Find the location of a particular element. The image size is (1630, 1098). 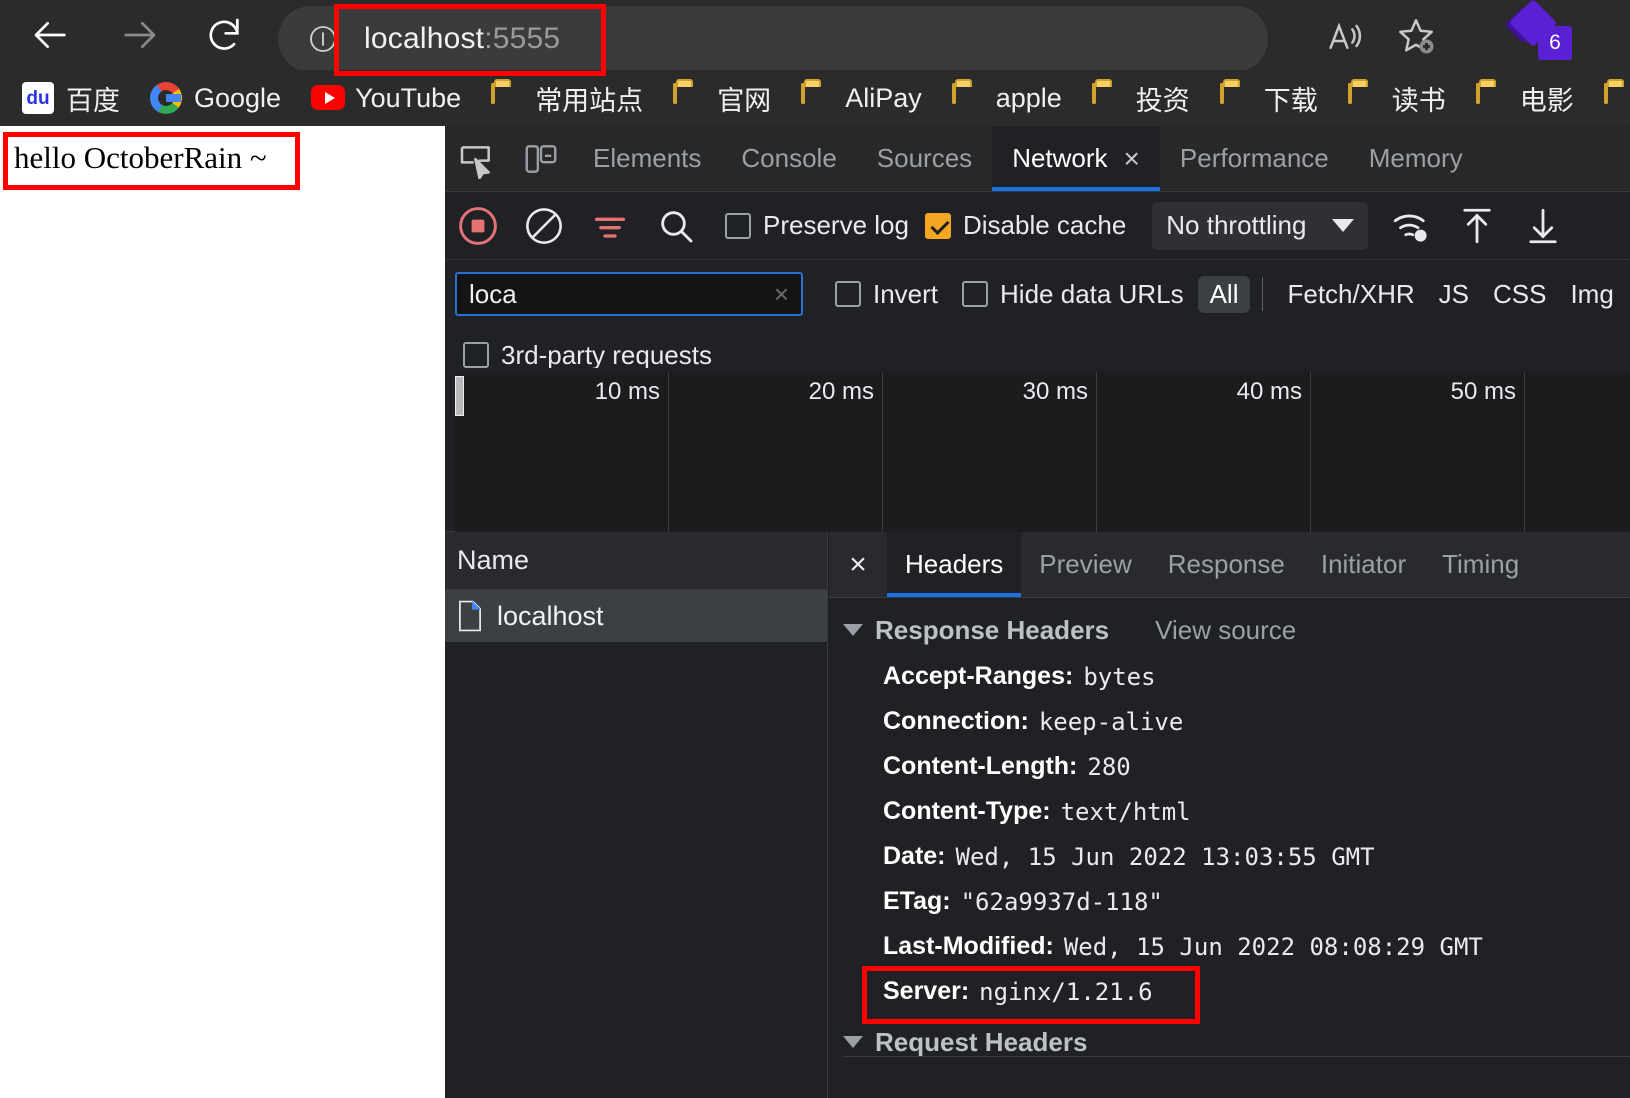

bookmark-folder-apple: apple is located at coordinates (1006, 98).